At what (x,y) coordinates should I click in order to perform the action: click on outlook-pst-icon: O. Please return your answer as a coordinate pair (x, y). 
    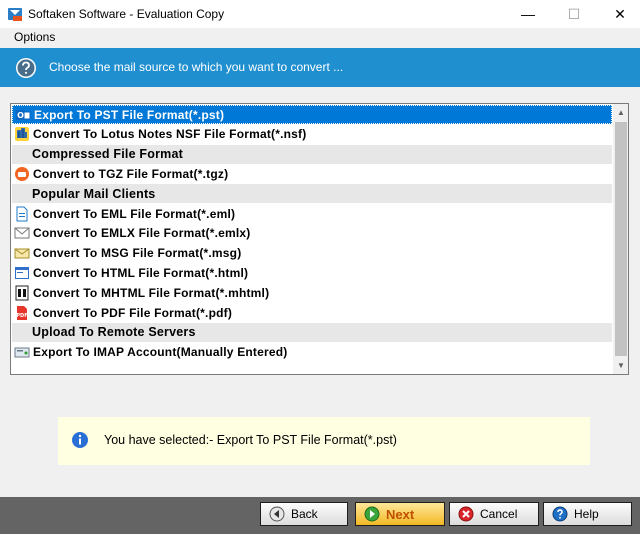
    Looking at the image, I should click on (23, 115).